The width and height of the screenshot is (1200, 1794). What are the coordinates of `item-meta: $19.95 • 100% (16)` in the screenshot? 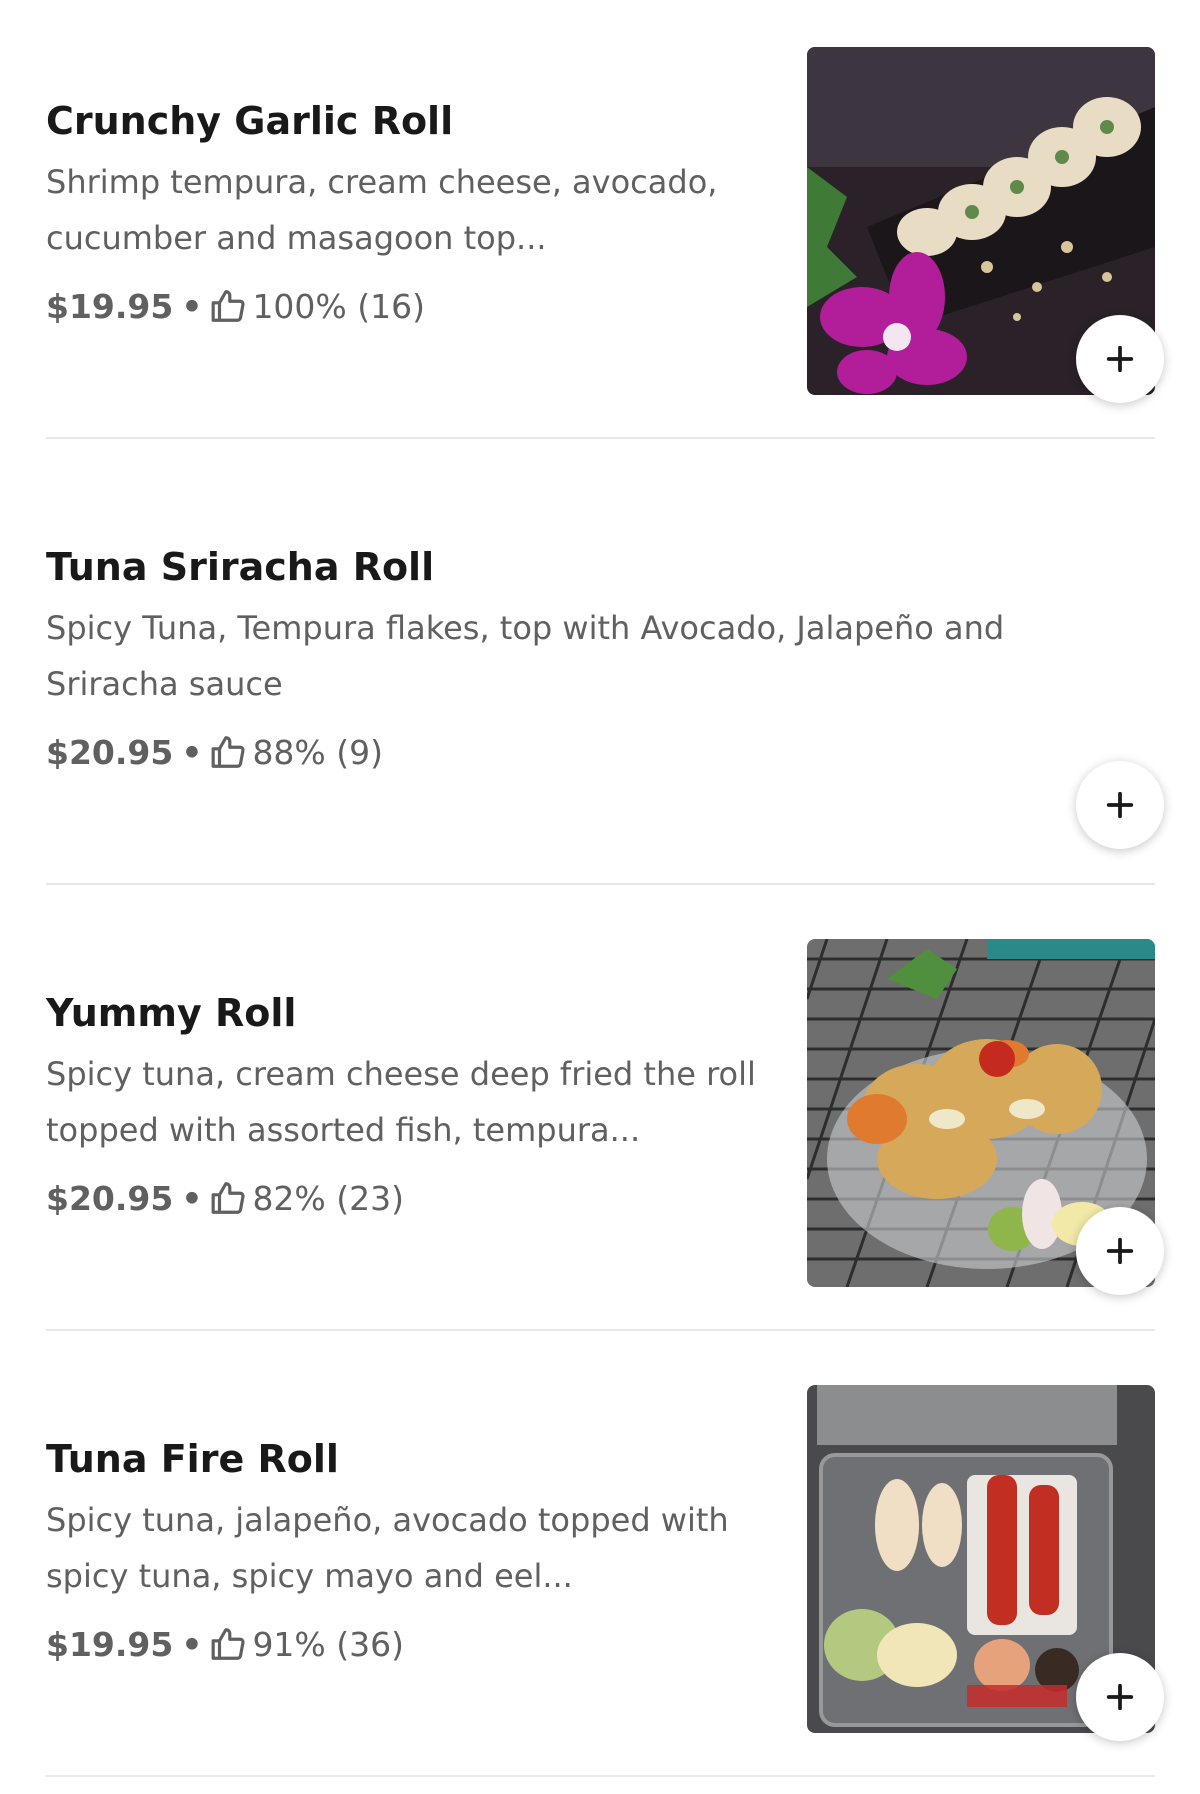 It's located at (235, 306).